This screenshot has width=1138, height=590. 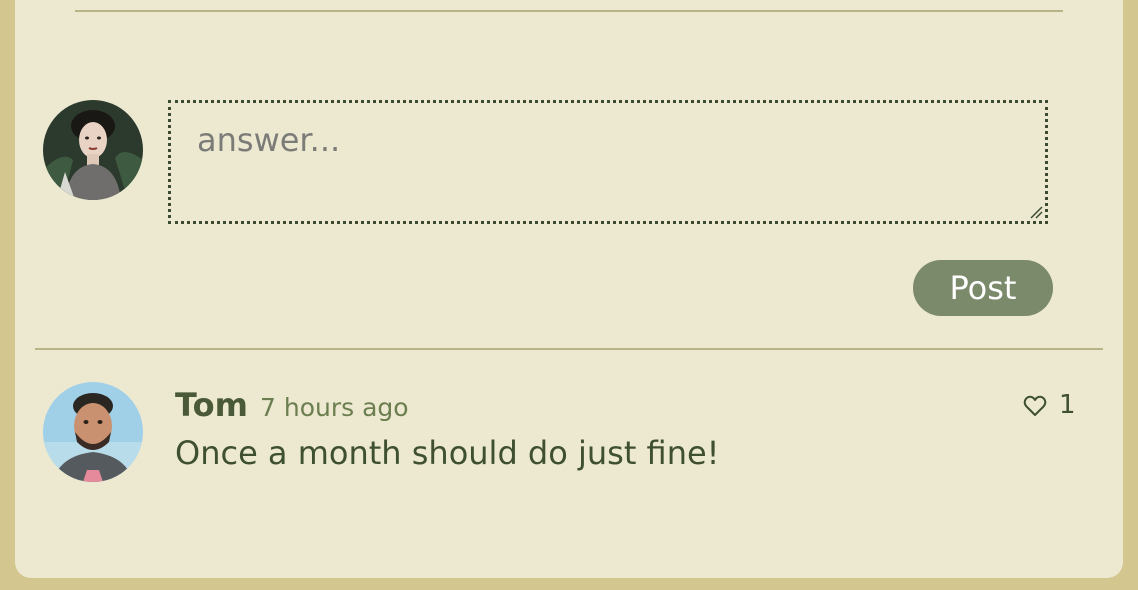 I want to click on post-button: Post, so click(x=983, y=288).